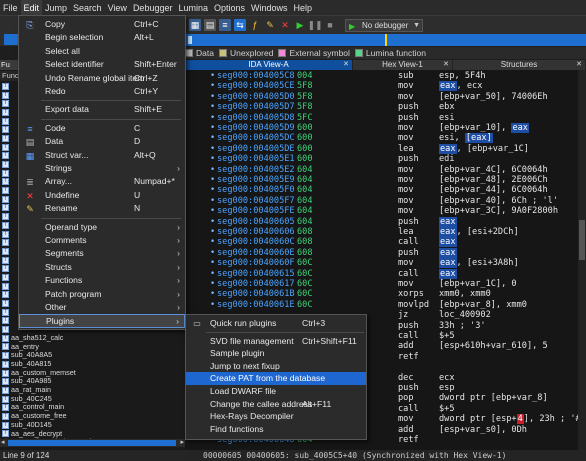 The height and width of the screenshot is (461, 586). What do you see at coordinates (381, 273) in the screenshot?
I see `disasm-line: • seg000:00400615 60C call eax` at bounding box center [381, 273].